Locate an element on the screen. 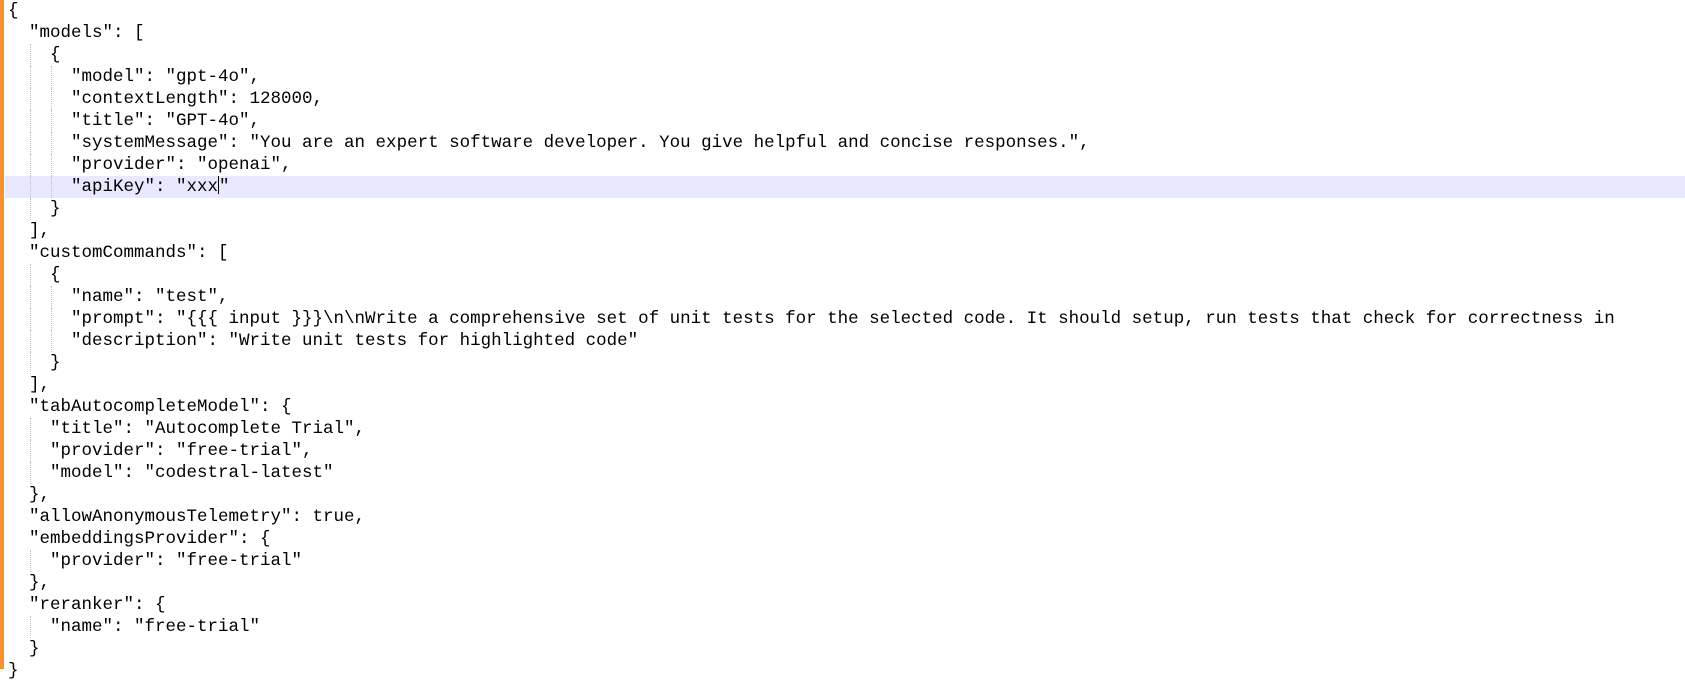  code-text: "tabAutocompleteModel": { is located at coordinates (150, 407).